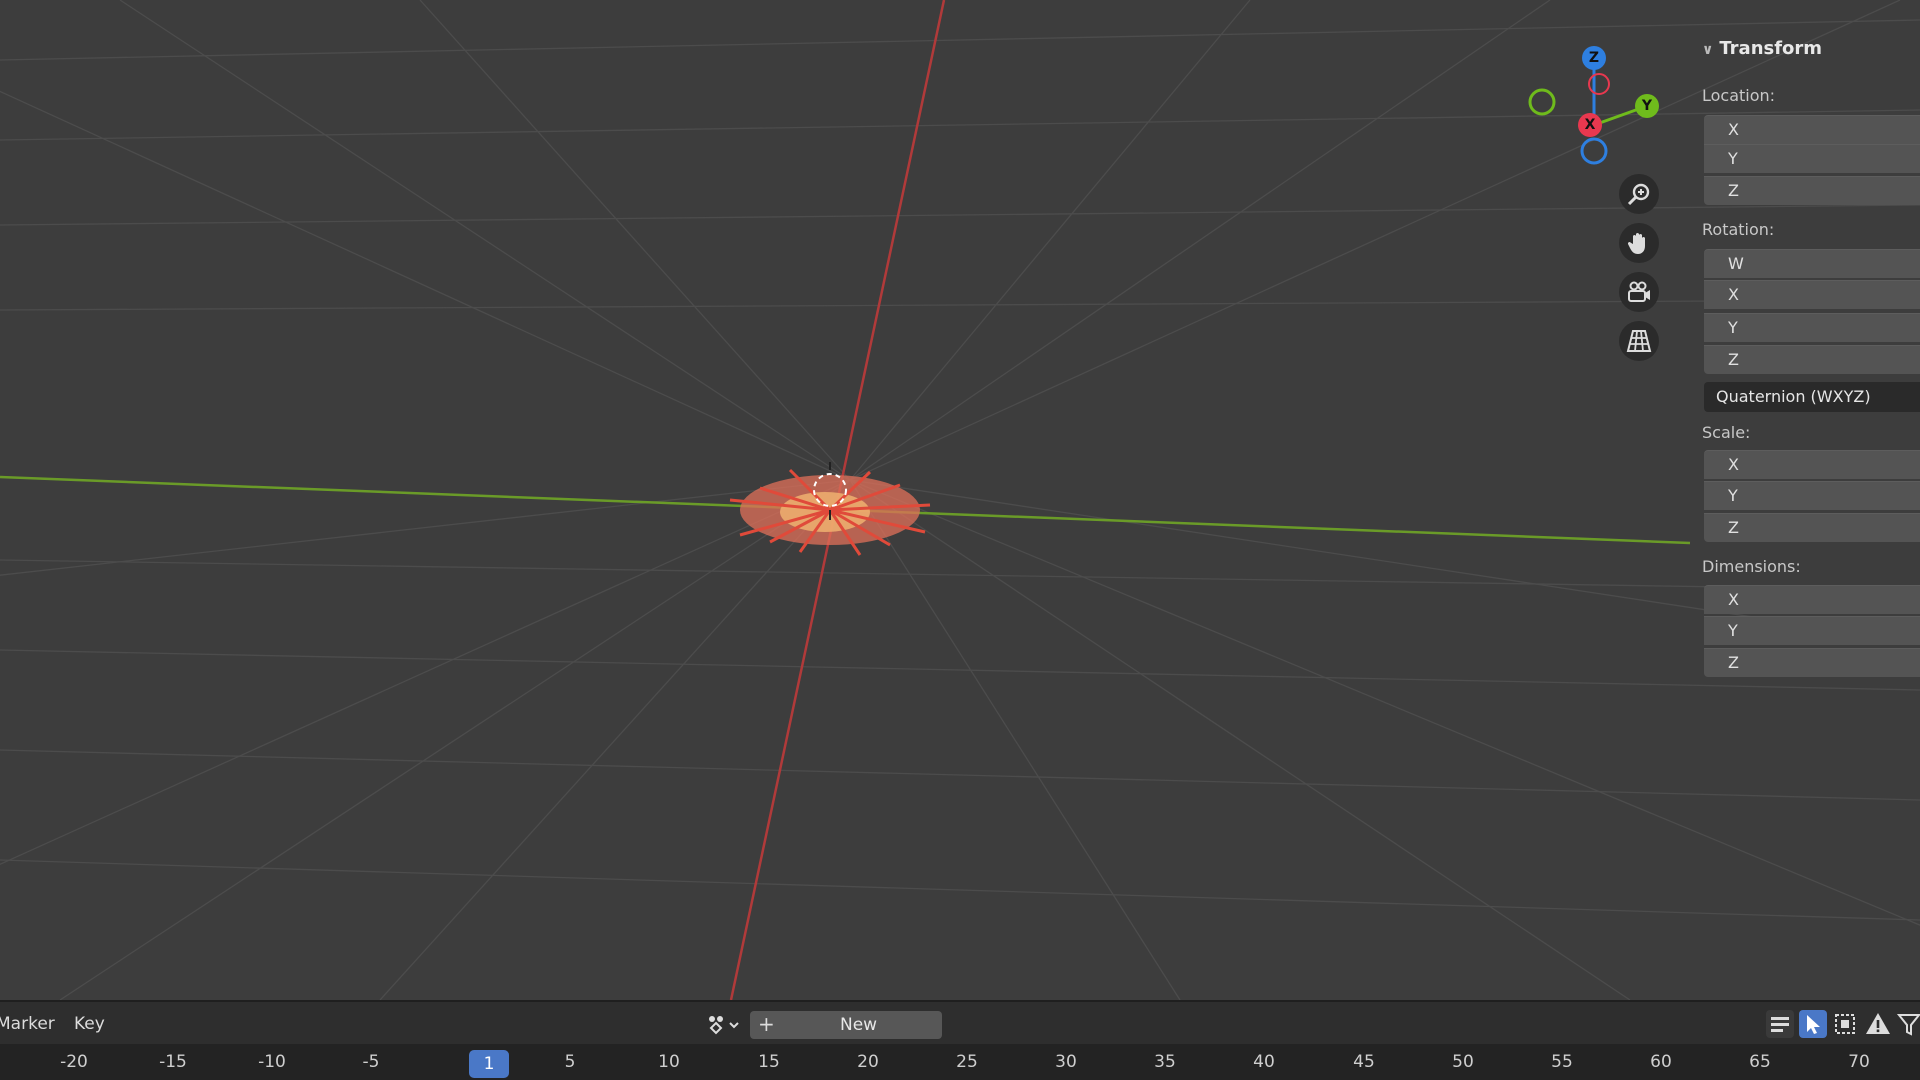 The height and width of the screenshot is (1080, 1920). What do you see at coordinates (1594, 58) in the screenshot?
I see `gizmo-z-axis: Z` at bounding box center [1594, 58].